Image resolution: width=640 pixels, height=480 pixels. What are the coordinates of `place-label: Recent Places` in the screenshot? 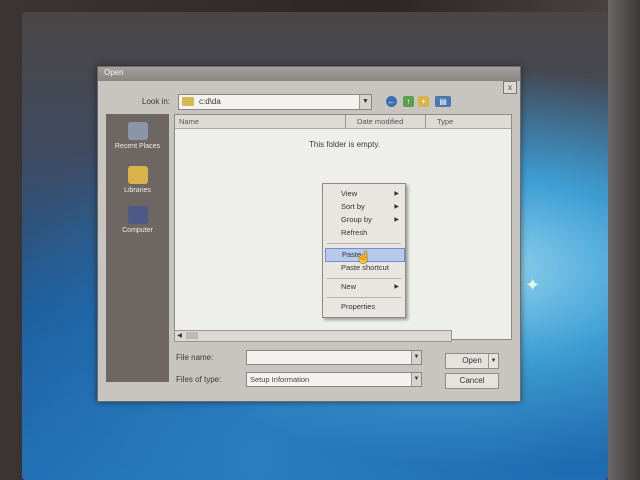 It's located at (137, 146).